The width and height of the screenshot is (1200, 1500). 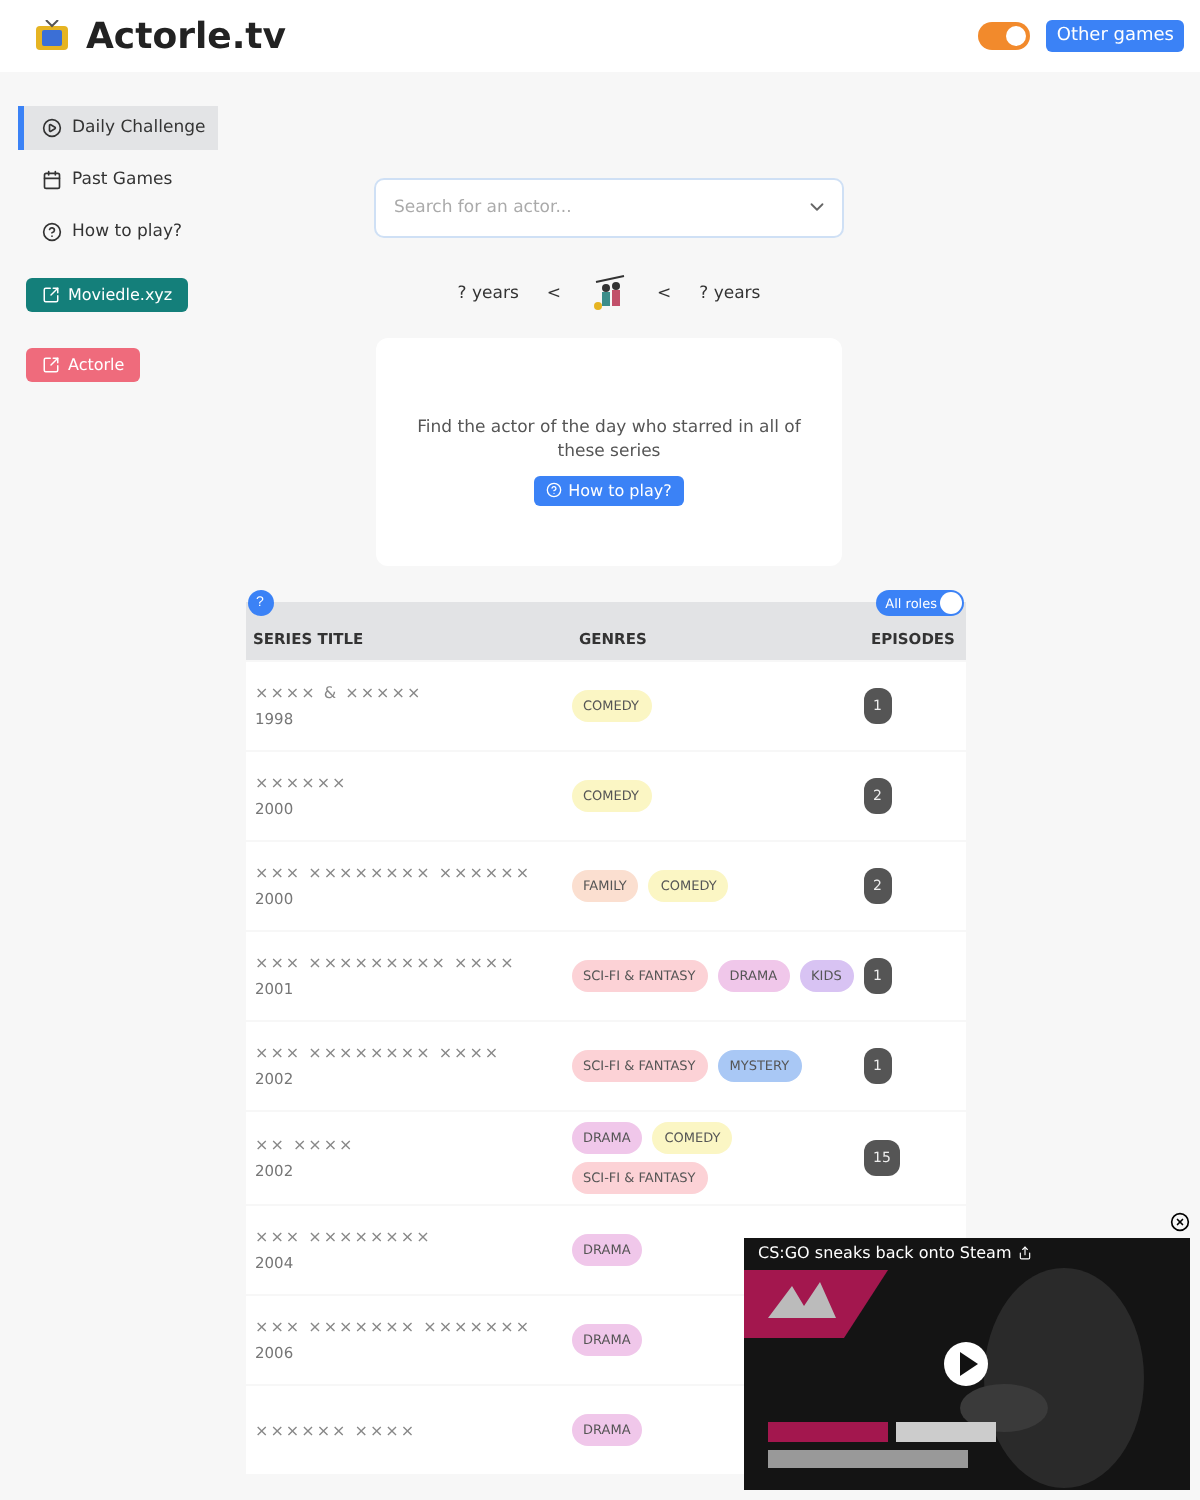 What do you see at coordinates (609, 294) in the screenshot?
I see `people-icon` at bounding box center [609, 294].